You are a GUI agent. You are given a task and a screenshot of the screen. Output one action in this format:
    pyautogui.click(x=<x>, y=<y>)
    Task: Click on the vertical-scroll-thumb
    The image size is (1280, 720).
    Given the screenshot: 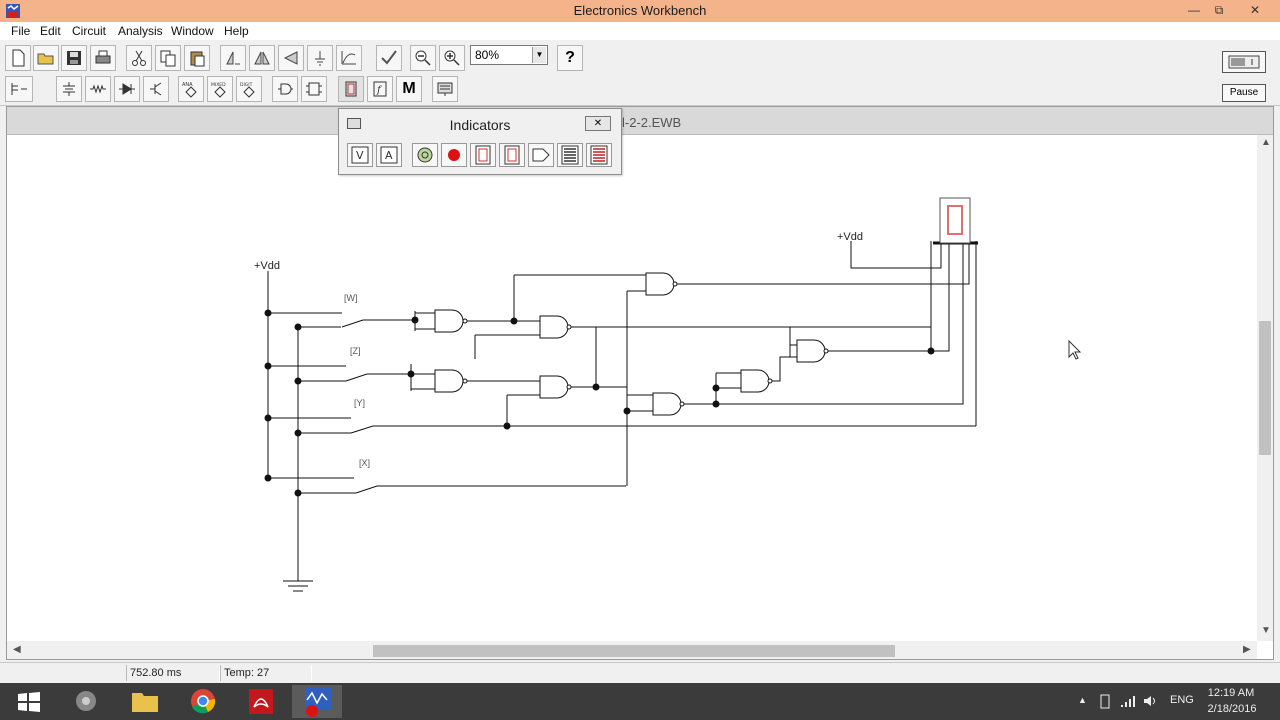 What is the action you would take?
    pyautogui.click(x=1265, y=388)
    